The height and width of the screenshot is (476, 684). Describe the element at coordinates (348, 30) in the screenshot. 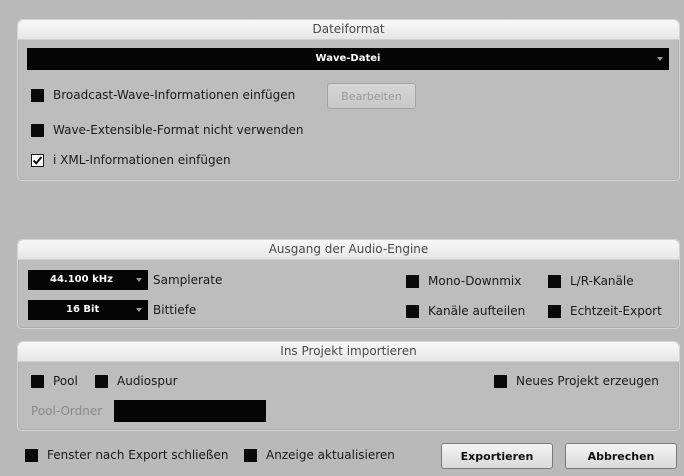

I see `file-format-header: Dateiformat` at that location.